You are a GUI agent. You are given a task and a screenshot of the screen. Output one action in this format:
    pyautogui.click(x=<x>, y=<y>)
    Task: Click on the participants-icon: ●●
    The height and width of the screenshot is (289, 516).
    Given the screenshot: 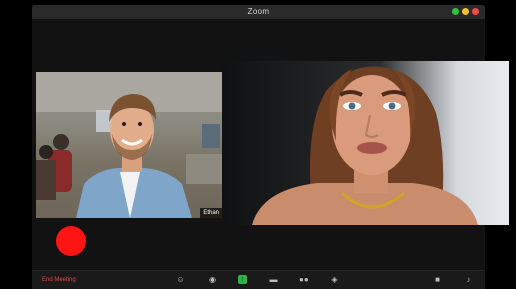 What is the action you would take?
    pyautogui.click(x=304, y=279)
    